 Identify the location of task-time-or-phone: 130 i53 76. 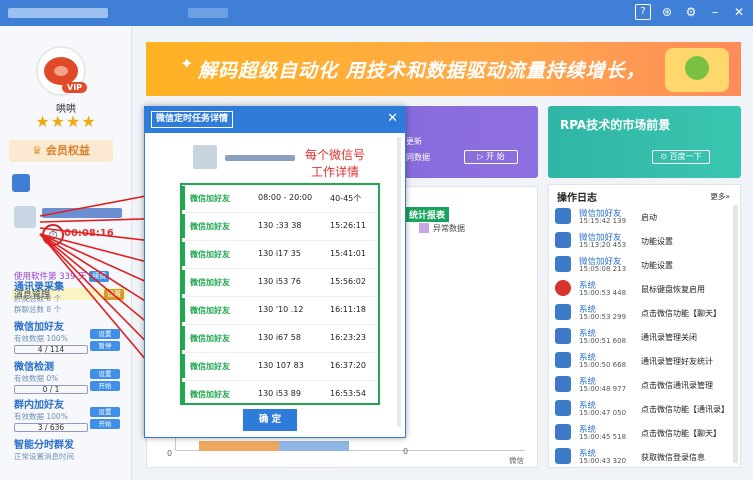
(279, 281).